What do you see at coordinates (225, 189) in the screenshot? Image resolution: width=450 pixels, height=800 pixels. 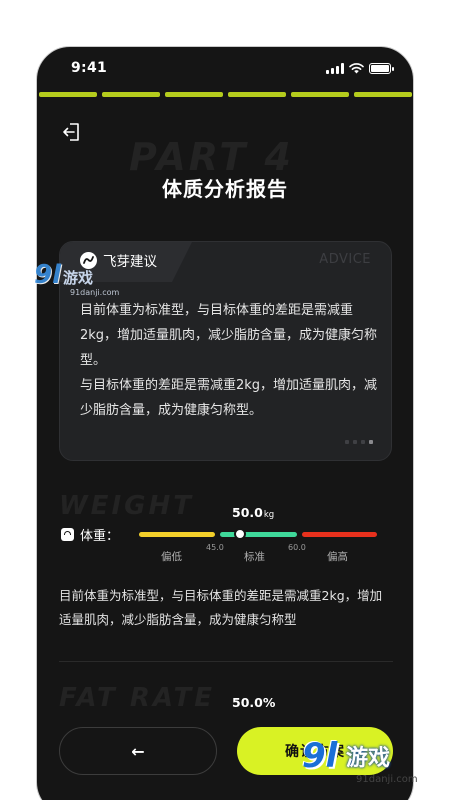 I see `page-title: 体质分析报告` at bounding box center [225, 189].